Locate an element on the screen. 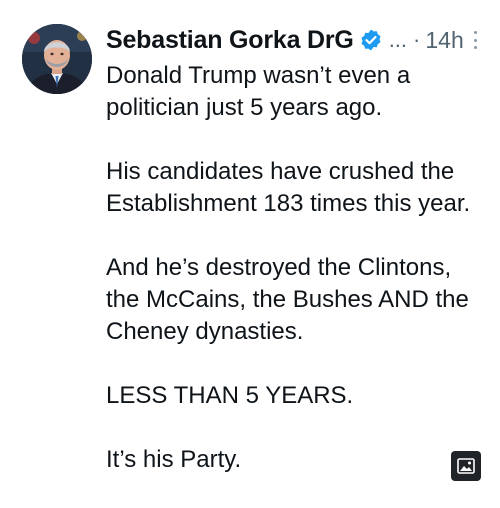 The height and width of the screenshot is (508, 500). tweet-line: And he’s destroyed the Clintons, is located at coordinates (279, 267).